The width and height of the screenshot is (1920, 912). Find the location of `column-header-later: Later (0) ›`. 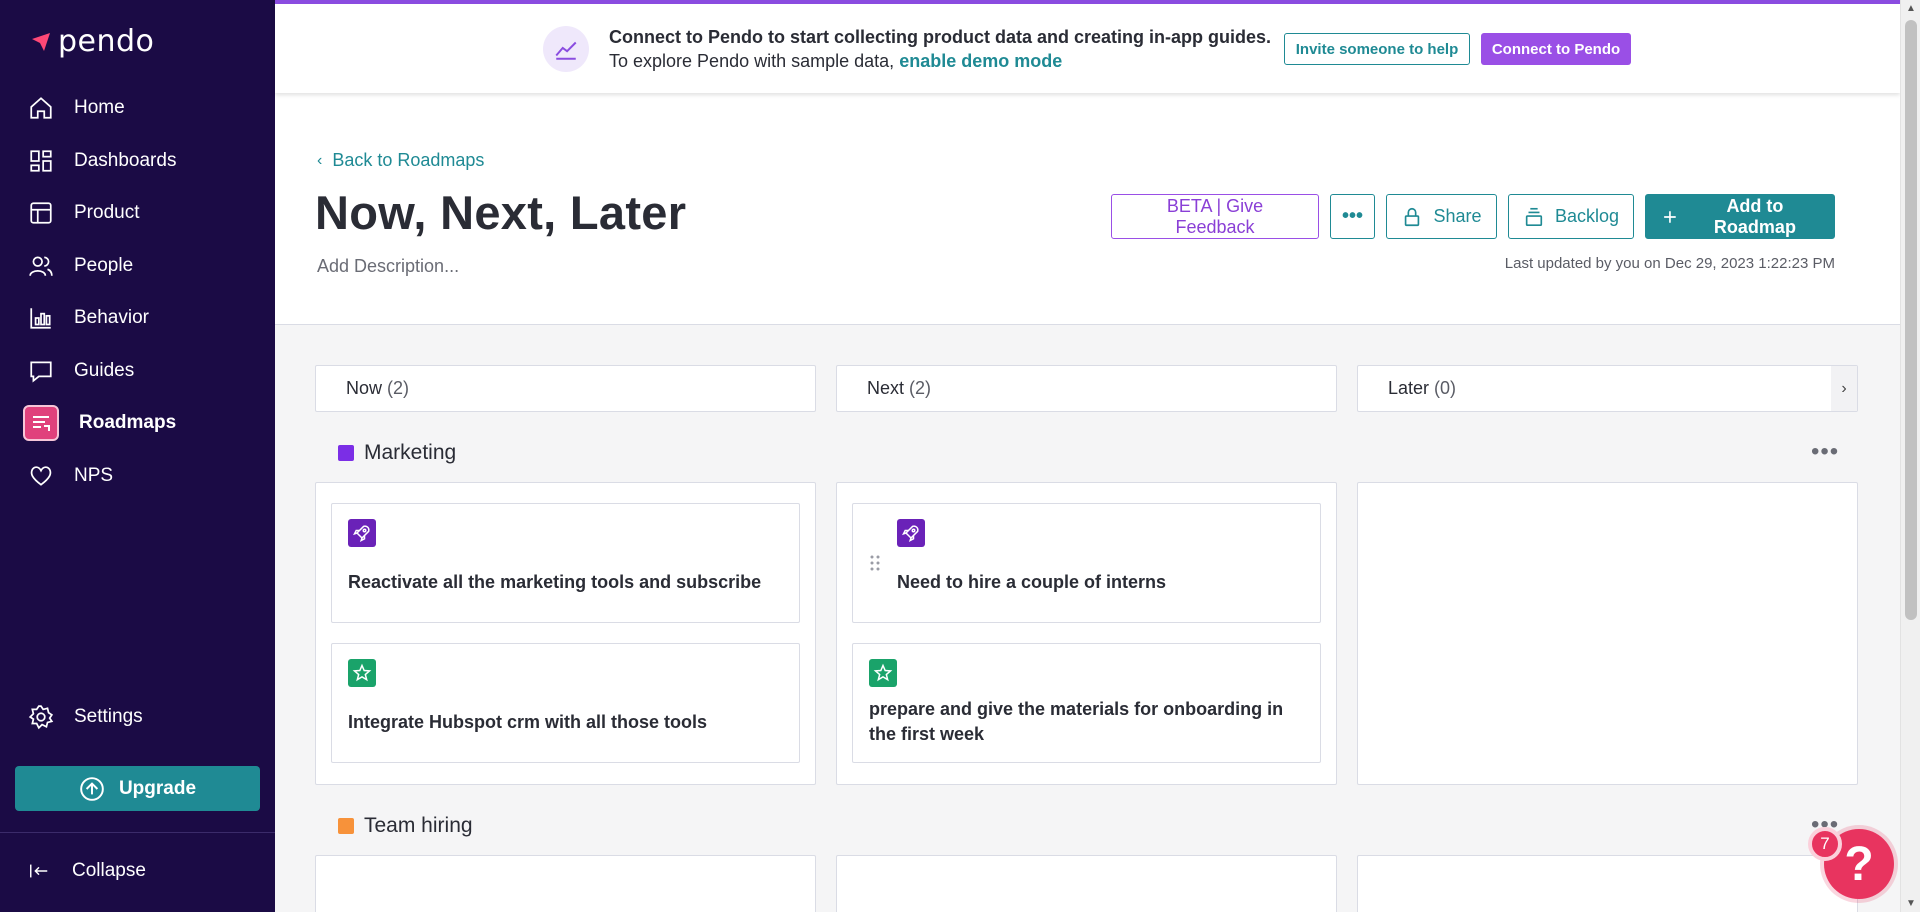

column-header-later: Later (0) › is located at coordinates (1607, 388).